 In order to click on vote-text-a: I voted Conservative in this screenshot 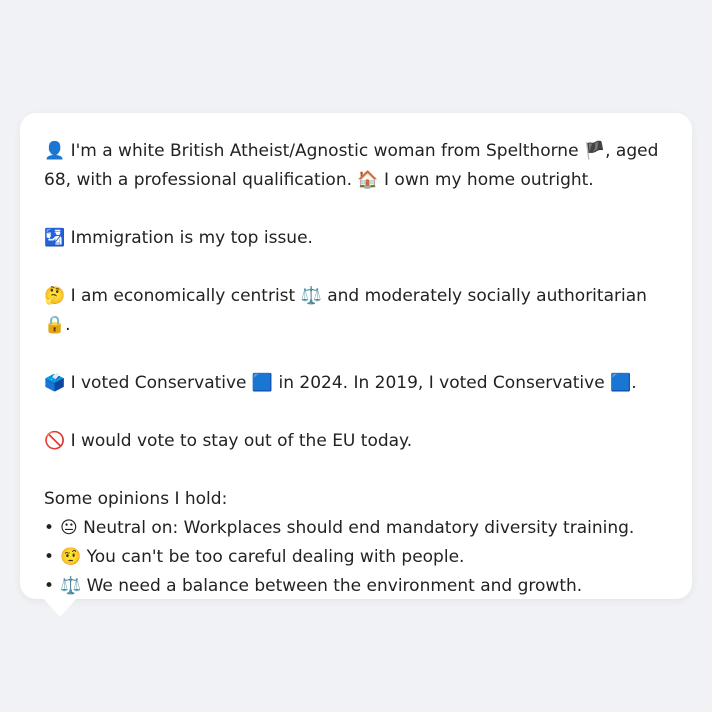, I will do `click(158, 383)`.